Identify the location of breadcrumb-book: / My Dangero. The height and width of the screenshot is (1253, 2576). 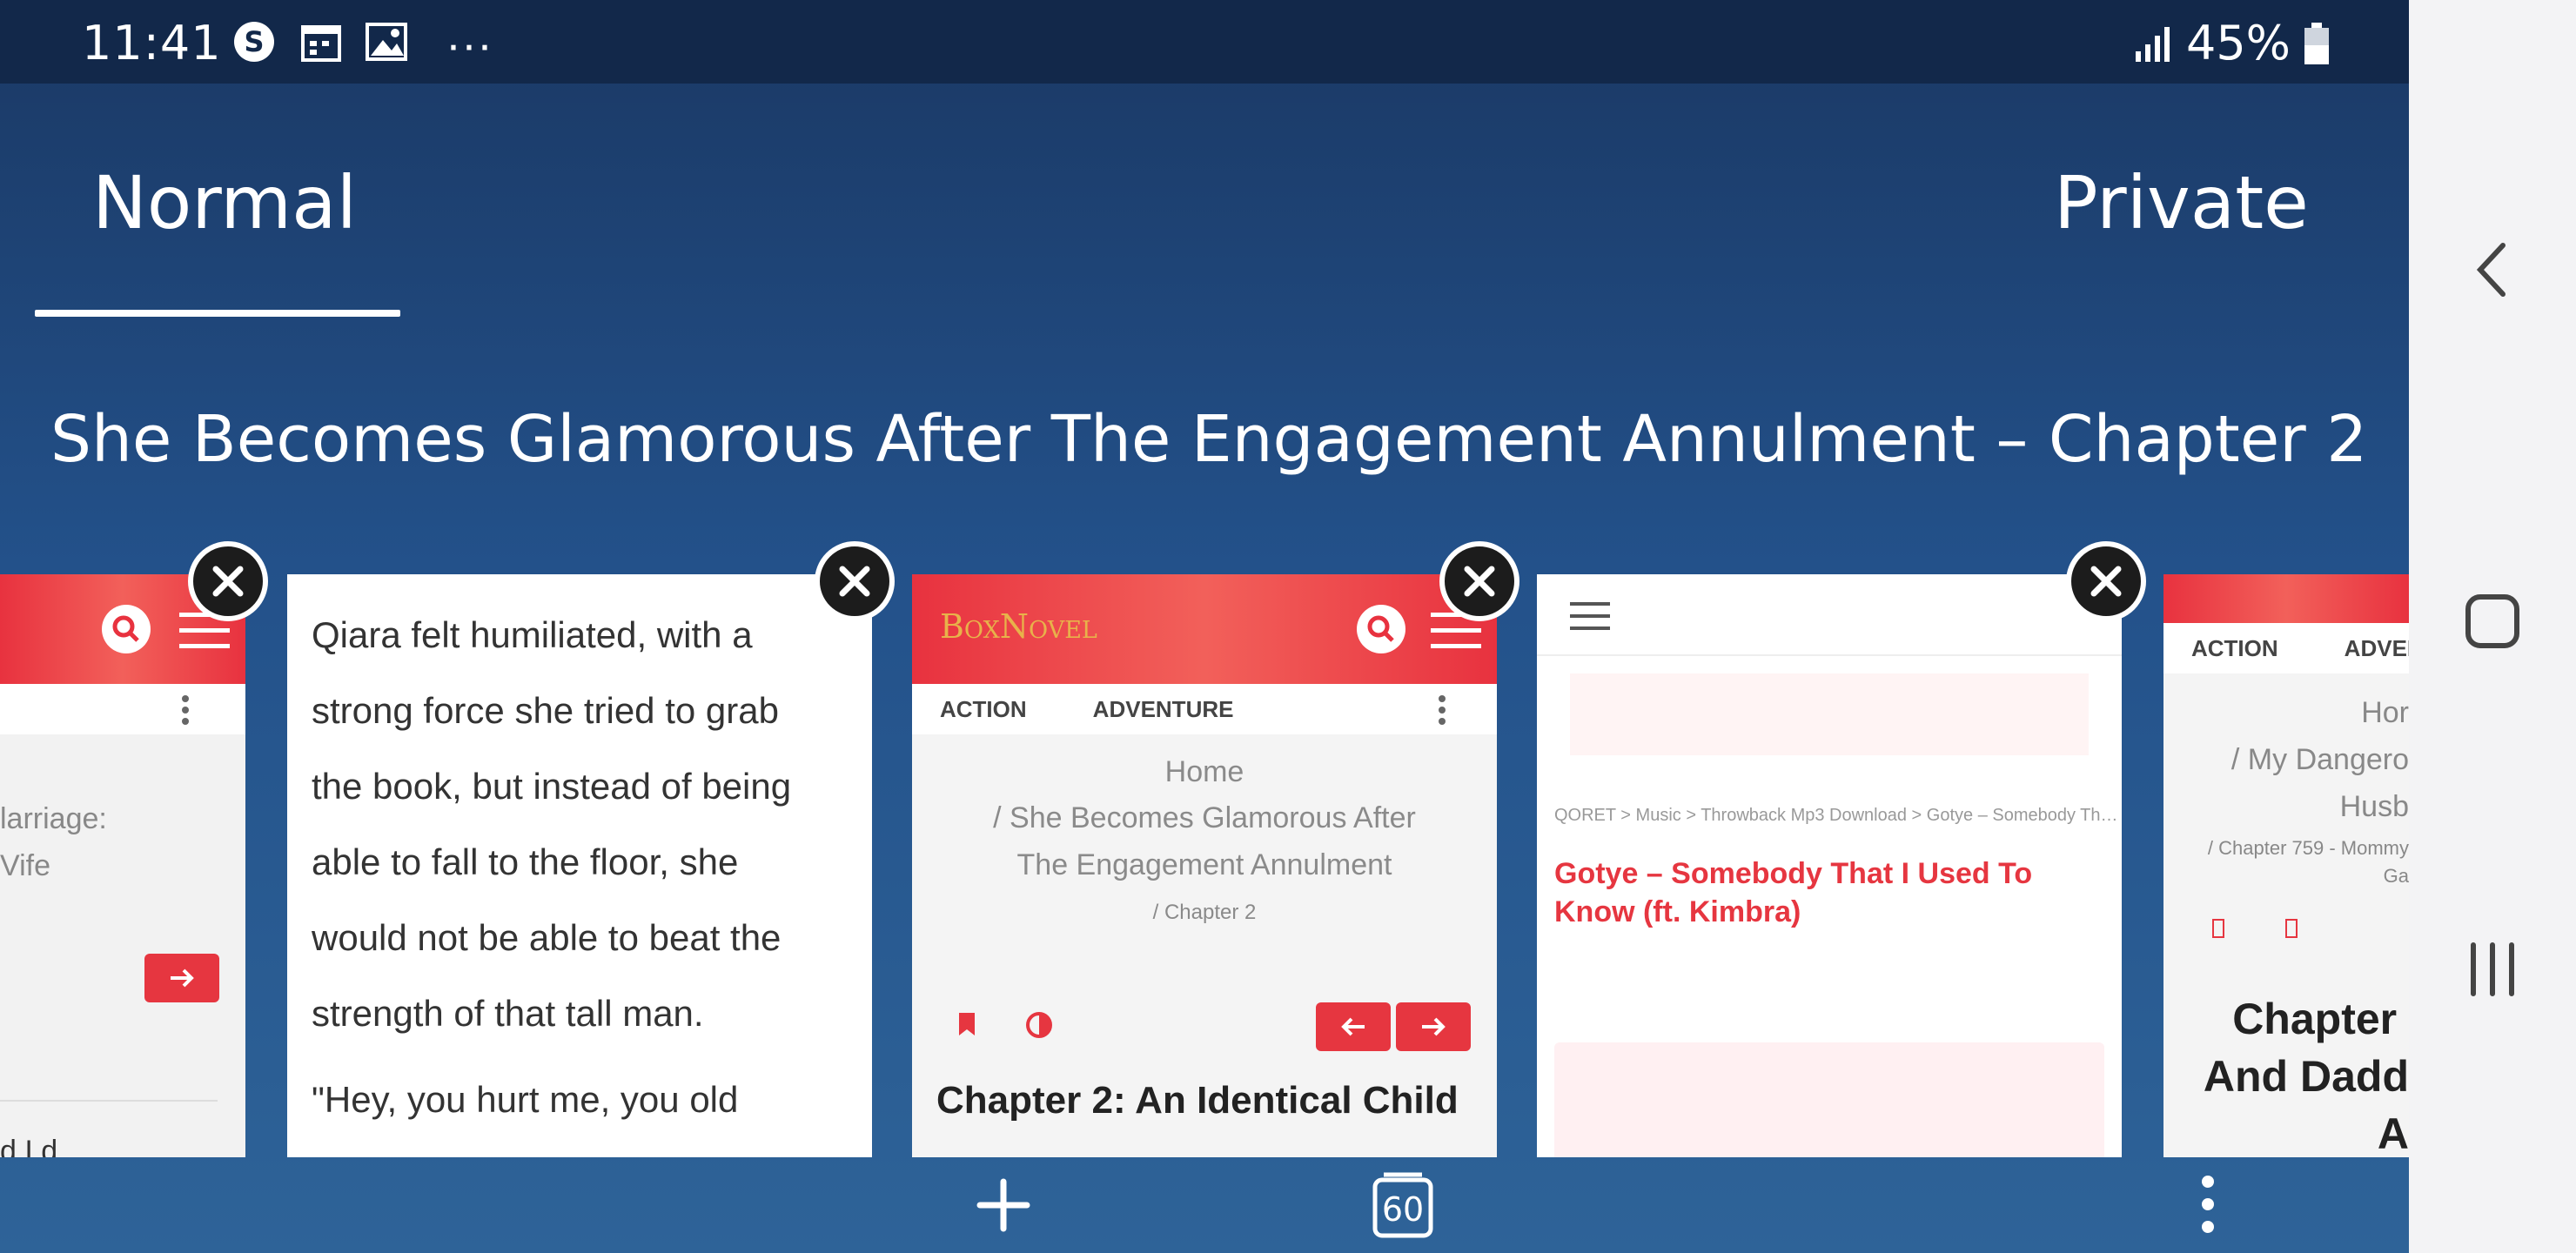
(2320, 760).